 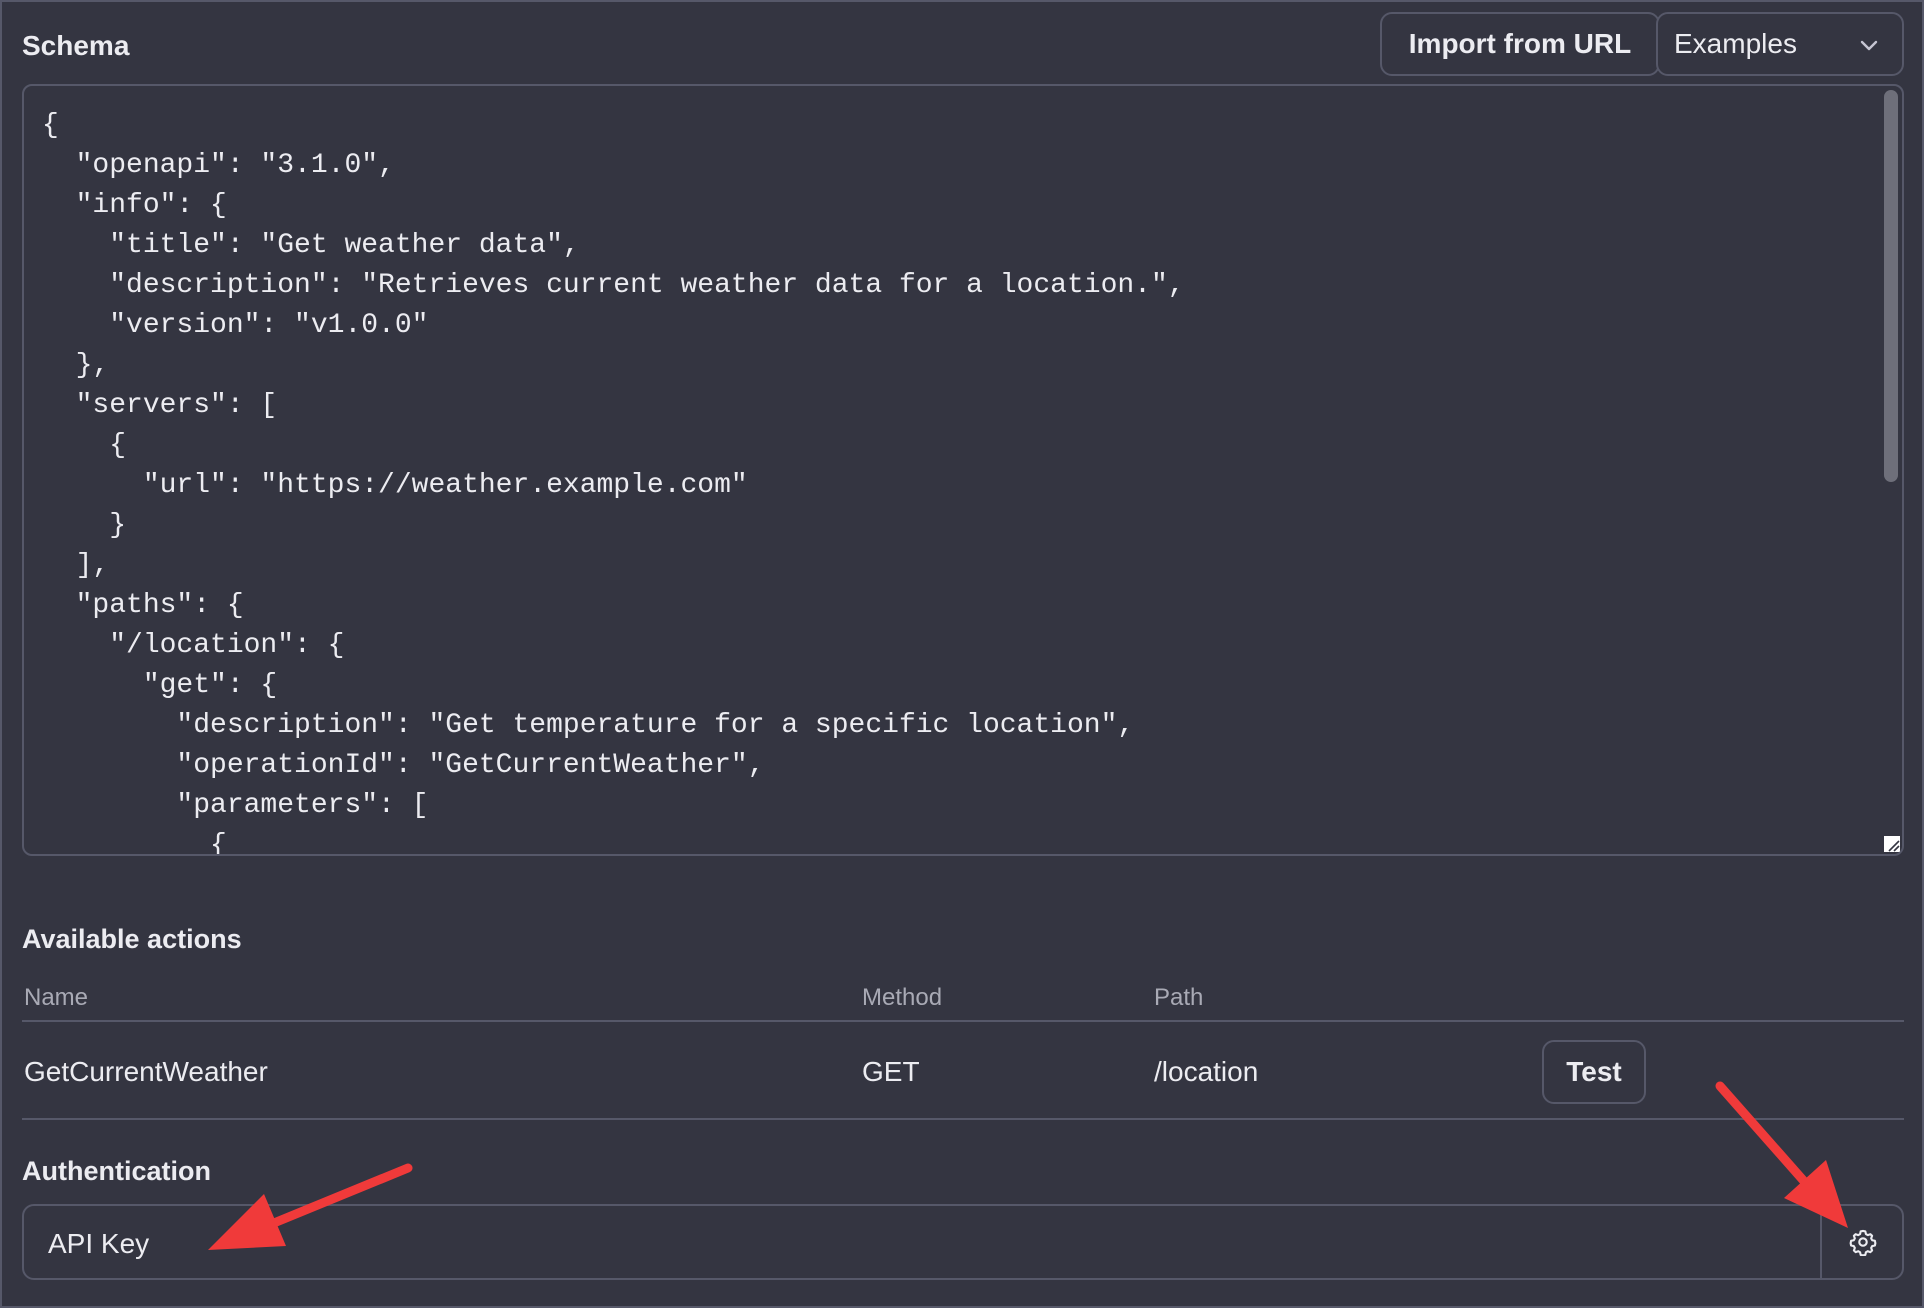 I want to click on column-header-path: Path, so click(x=1179, y=997).